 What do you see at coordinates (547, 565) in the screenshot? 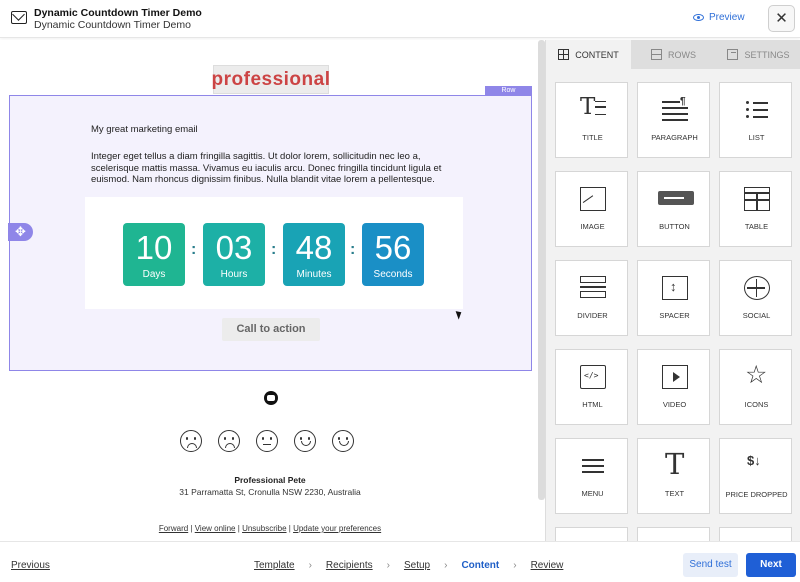
I see `step-review: Review` at bounding box center [547, 565].